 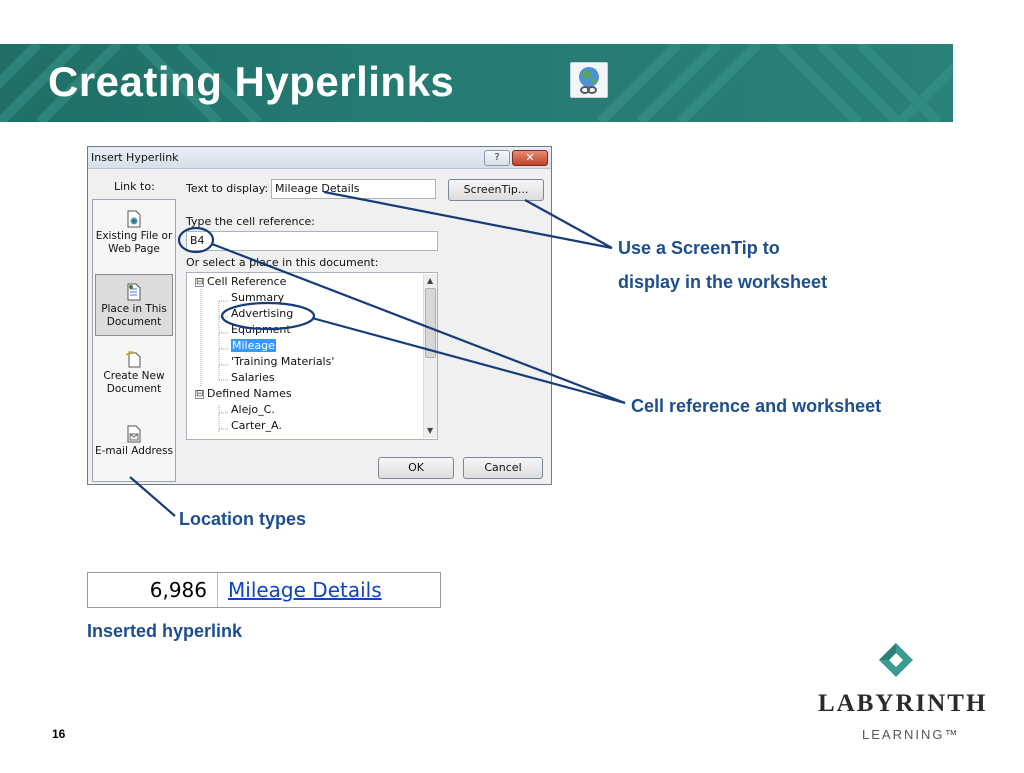 I want to click on tree-node: 'Training Materials', so click(x=282, y=362).